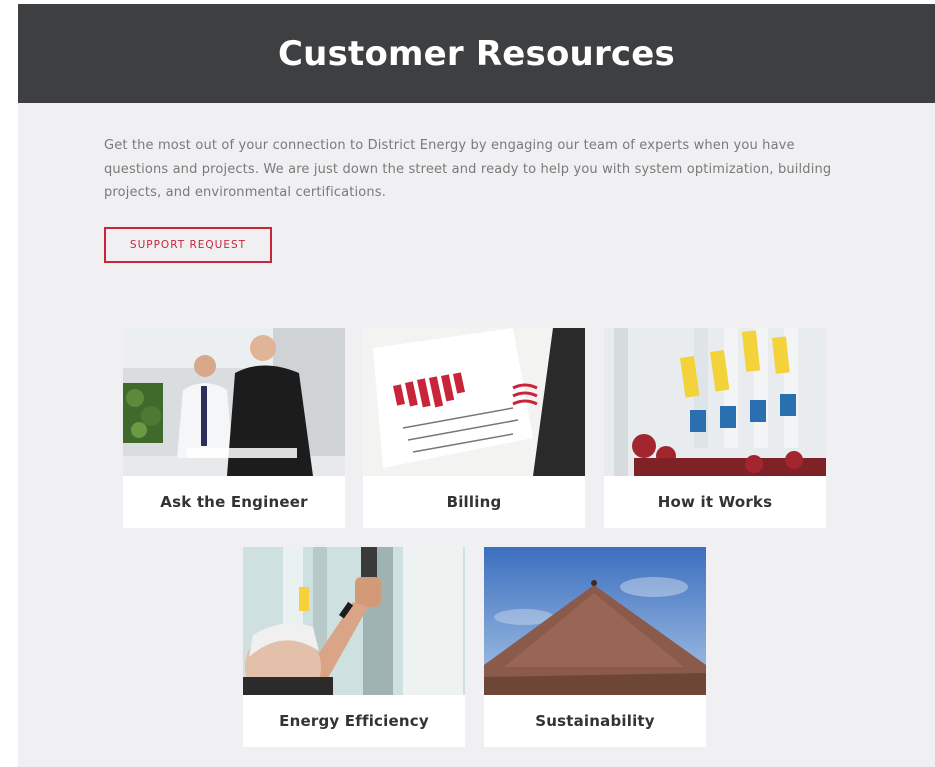  I want to click on how-it-works-photo, so click(715, 402).